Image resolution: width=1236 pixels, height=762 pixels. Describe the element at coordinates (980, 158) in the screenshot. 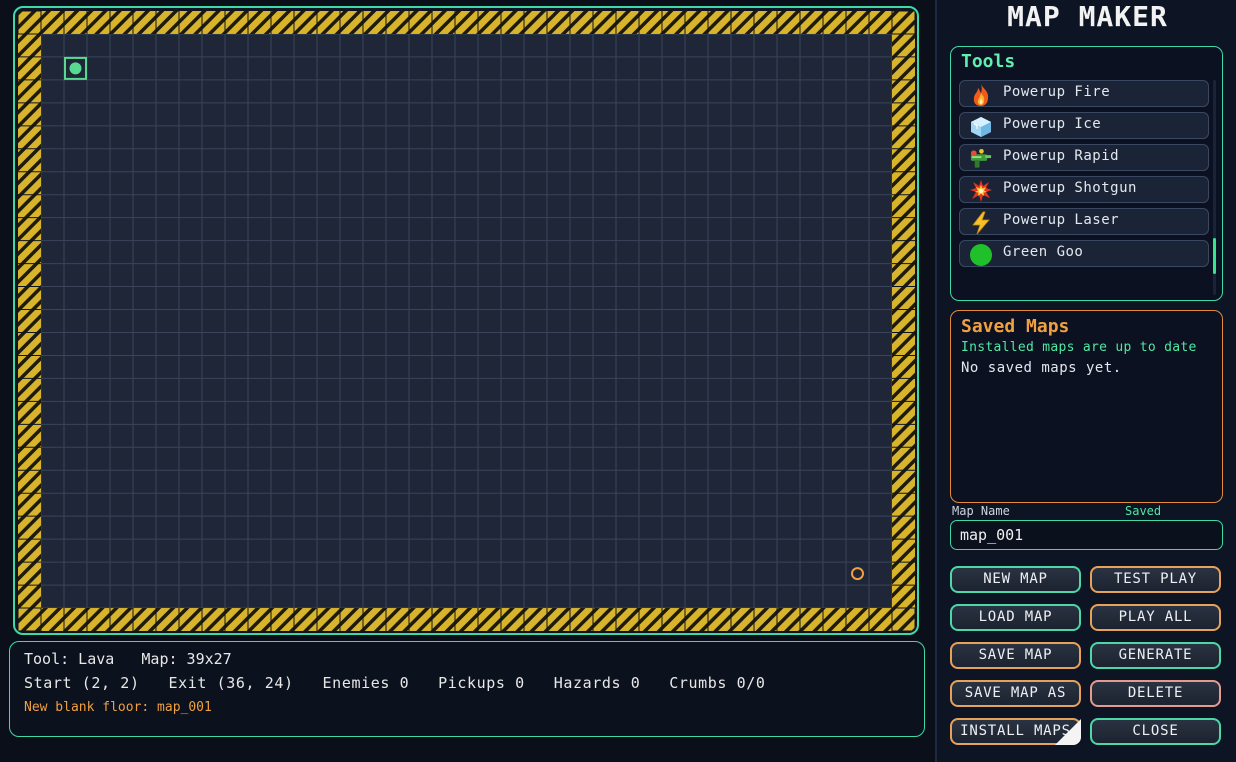

I see `rapid-gun-icon` at that location.